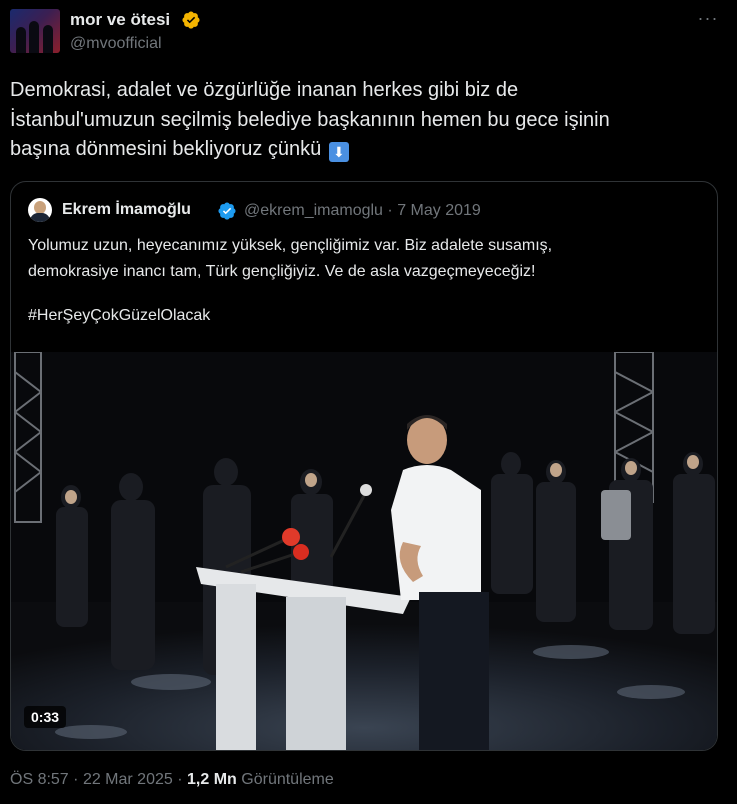  Describe the element at coordinates (120, 20) in the screenshot. I see `author-display-name: mor ve ötesi` at that location.